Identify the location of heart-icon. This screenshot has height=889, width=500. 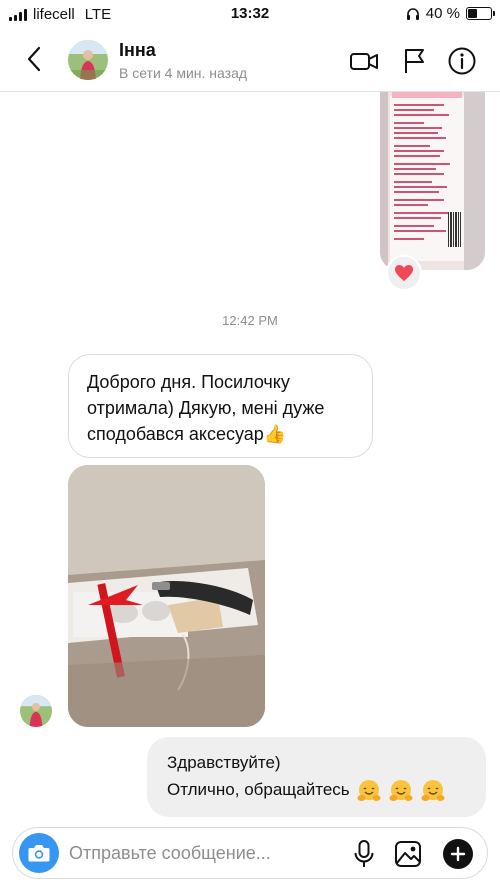
(404, 273).